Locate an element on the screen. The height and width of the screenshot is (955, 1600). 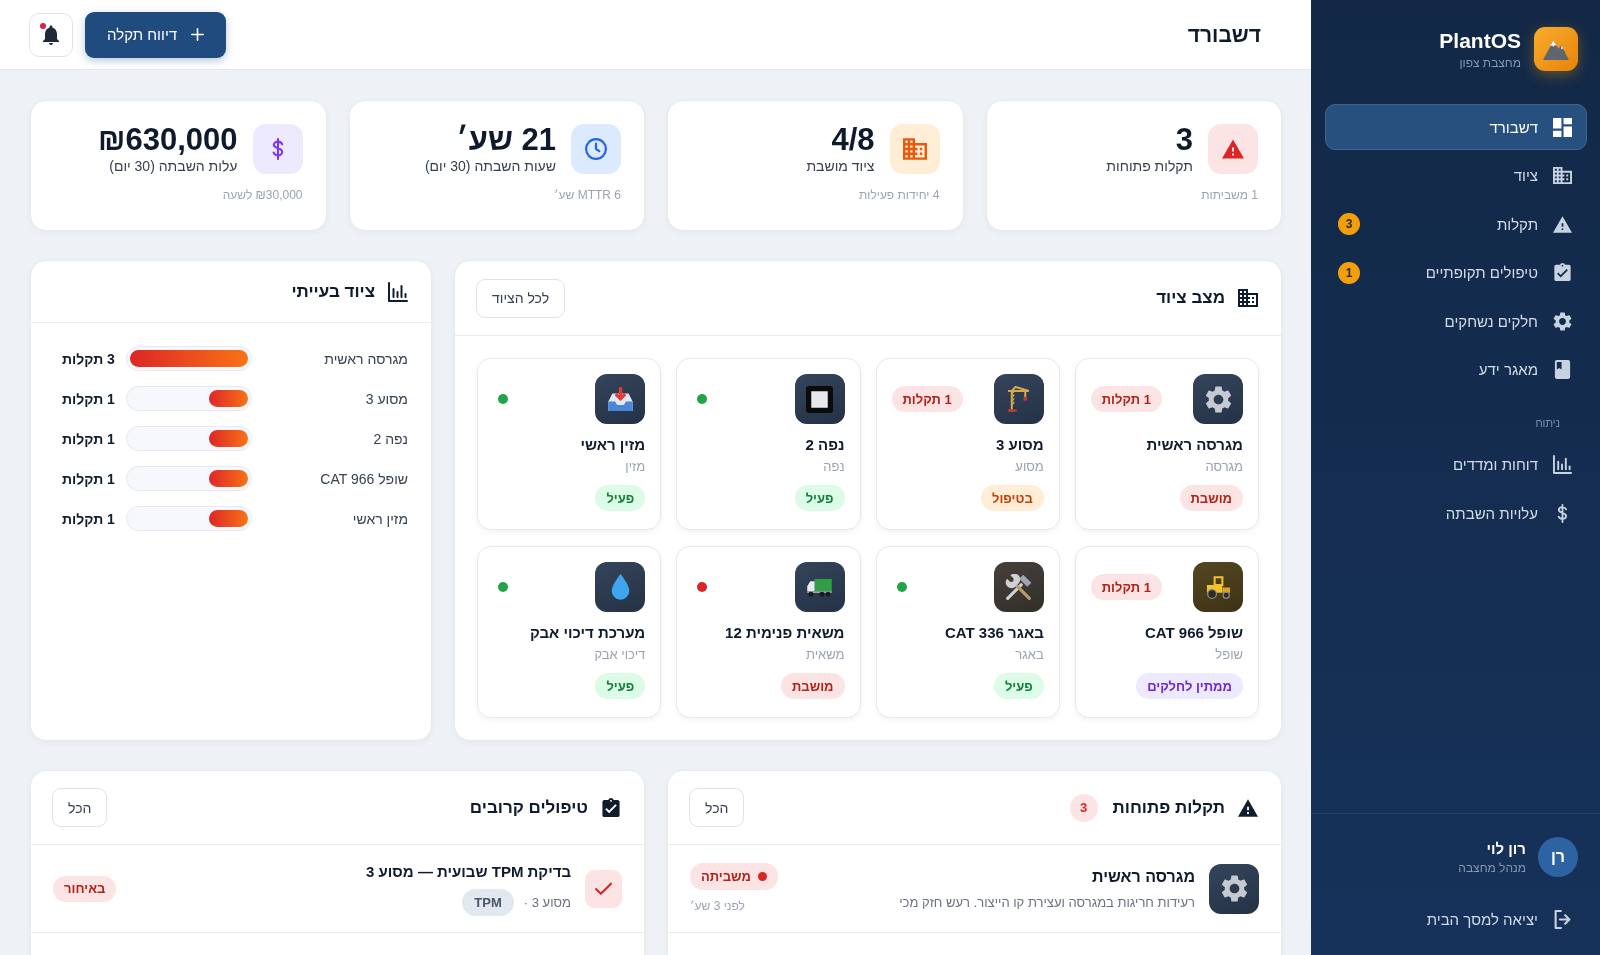
equipment-card: 1 תקלות שופל CAT 966 שופל ממתין לחלקים is located at coordinates (1166, 632).